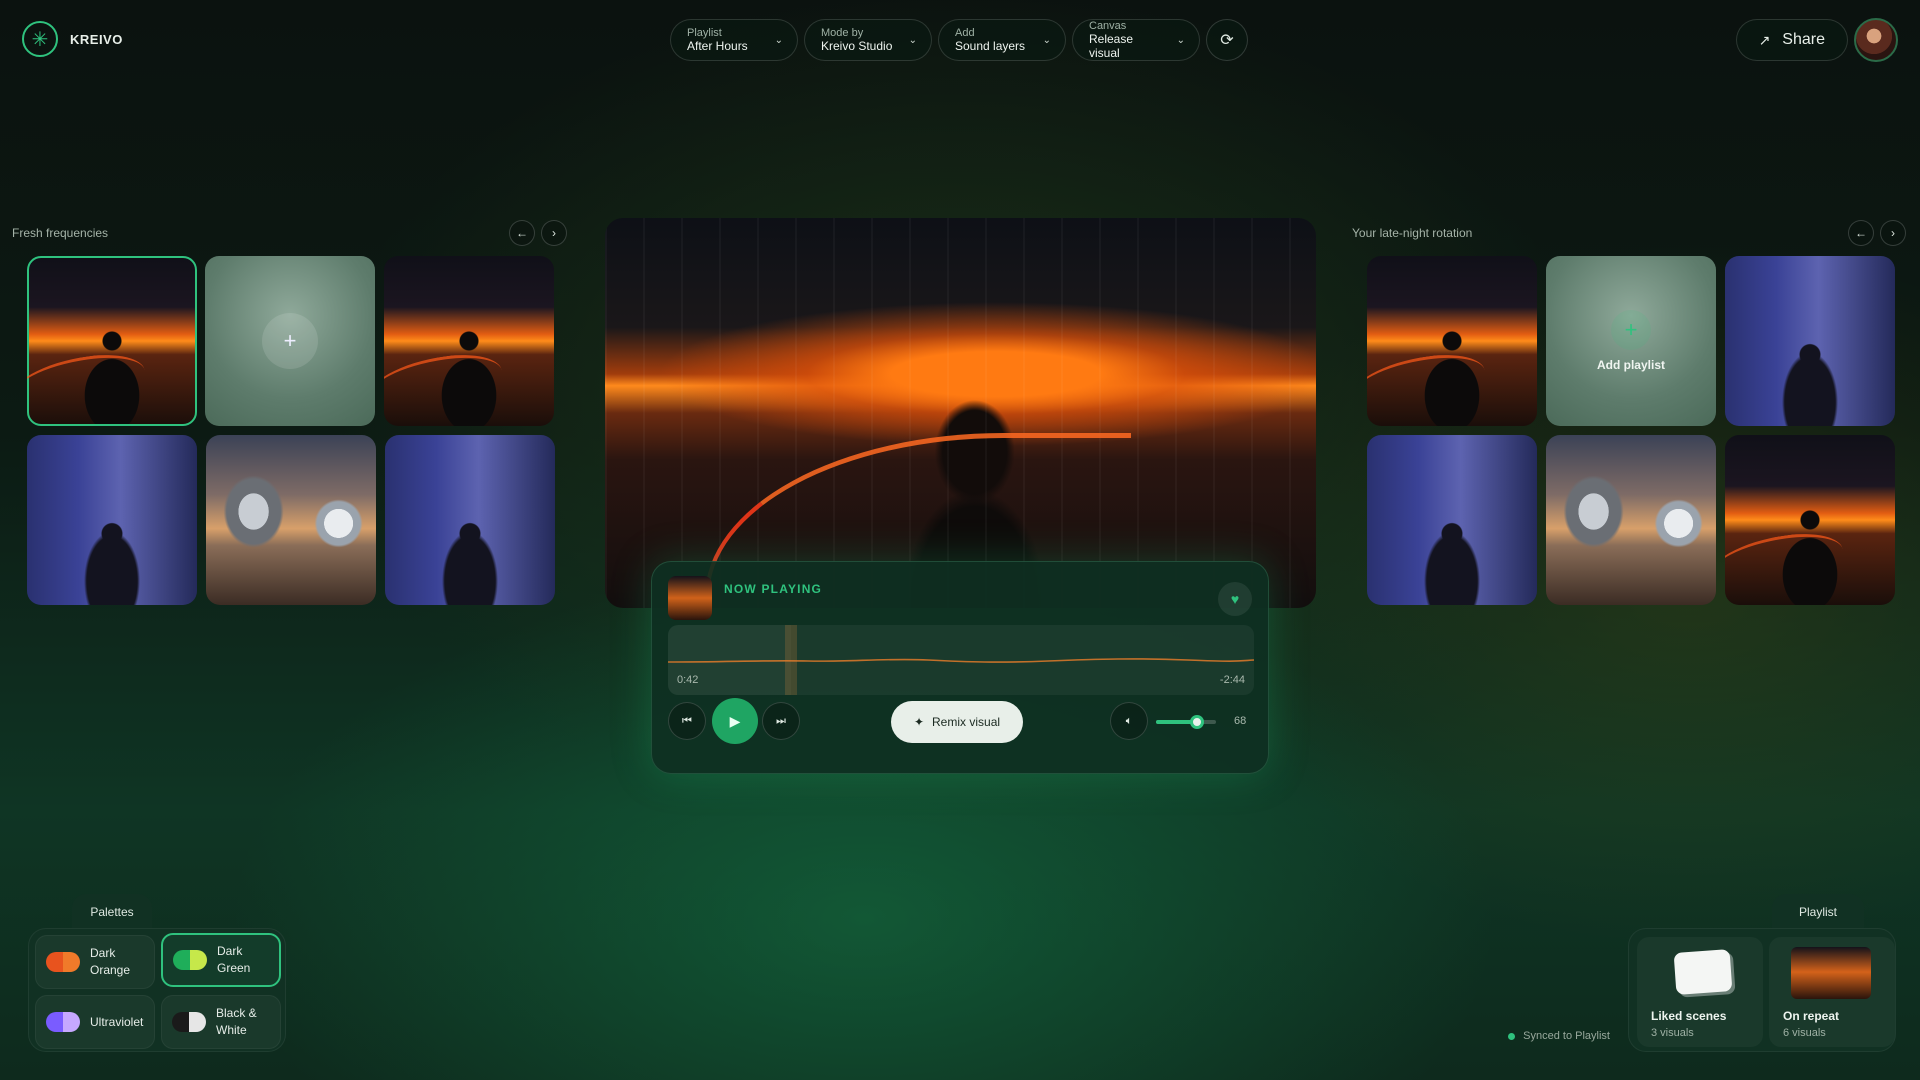 The width and height of the screenshot is (1920, 1080). Describe the element at coordinates (1672, 1033) in the screenshot. I see `playlist-count: 3 visuals` at that location.